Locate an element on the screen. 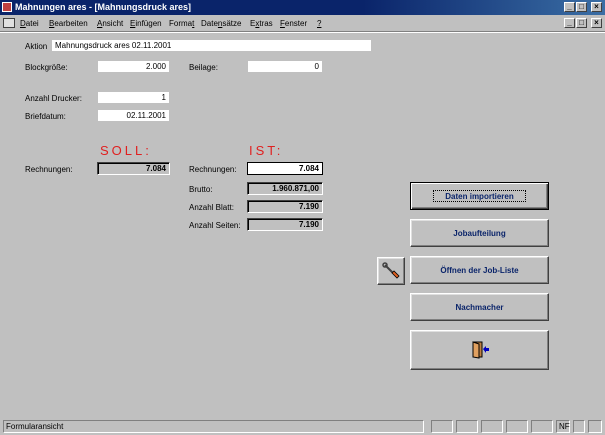  ist-rechnungen-field: 7.084 is located at coordinates (285, 168).